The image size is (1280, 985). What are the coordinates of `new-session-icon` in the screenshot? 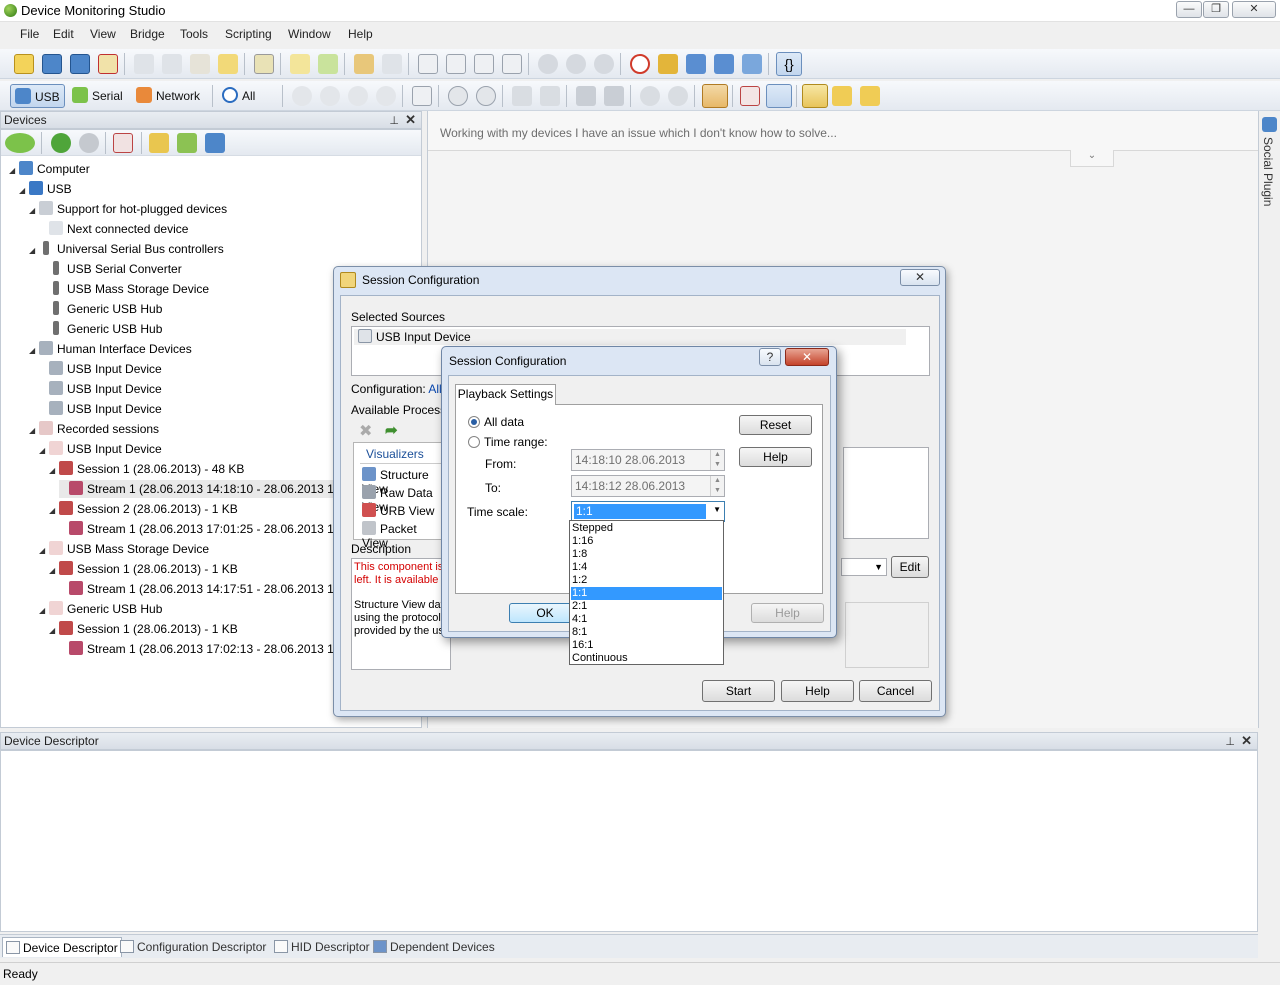 It's located at (24, 64).